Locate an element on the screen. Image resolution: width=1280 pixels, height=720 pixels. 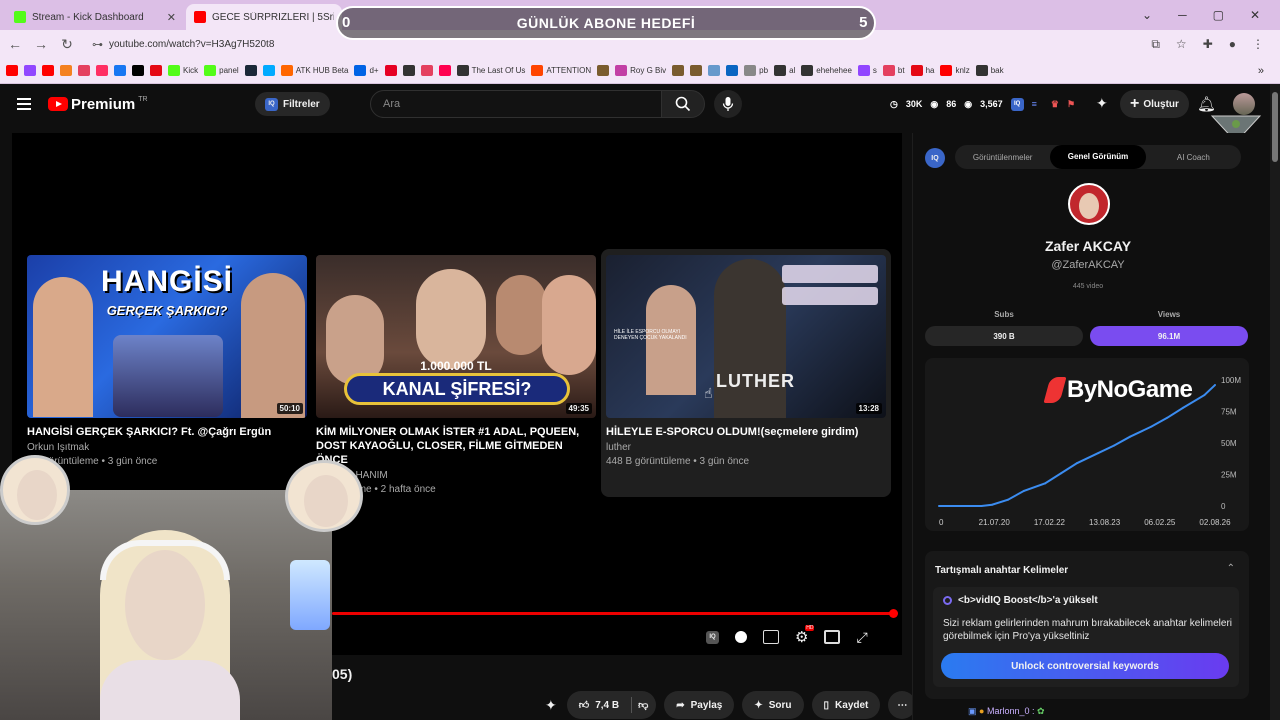
video-title: HANGİSİ GERÇEK ŞARKICI? Ft. @Çağrı Ergün is located at coordinates (167, 432).